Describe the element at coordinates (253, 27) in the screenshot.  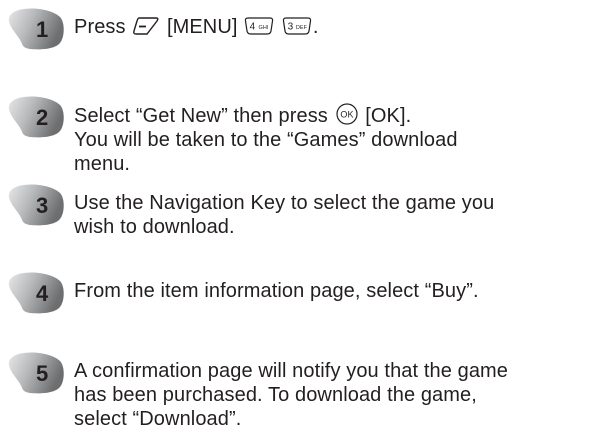
I see `svg-text: 4` at that location.